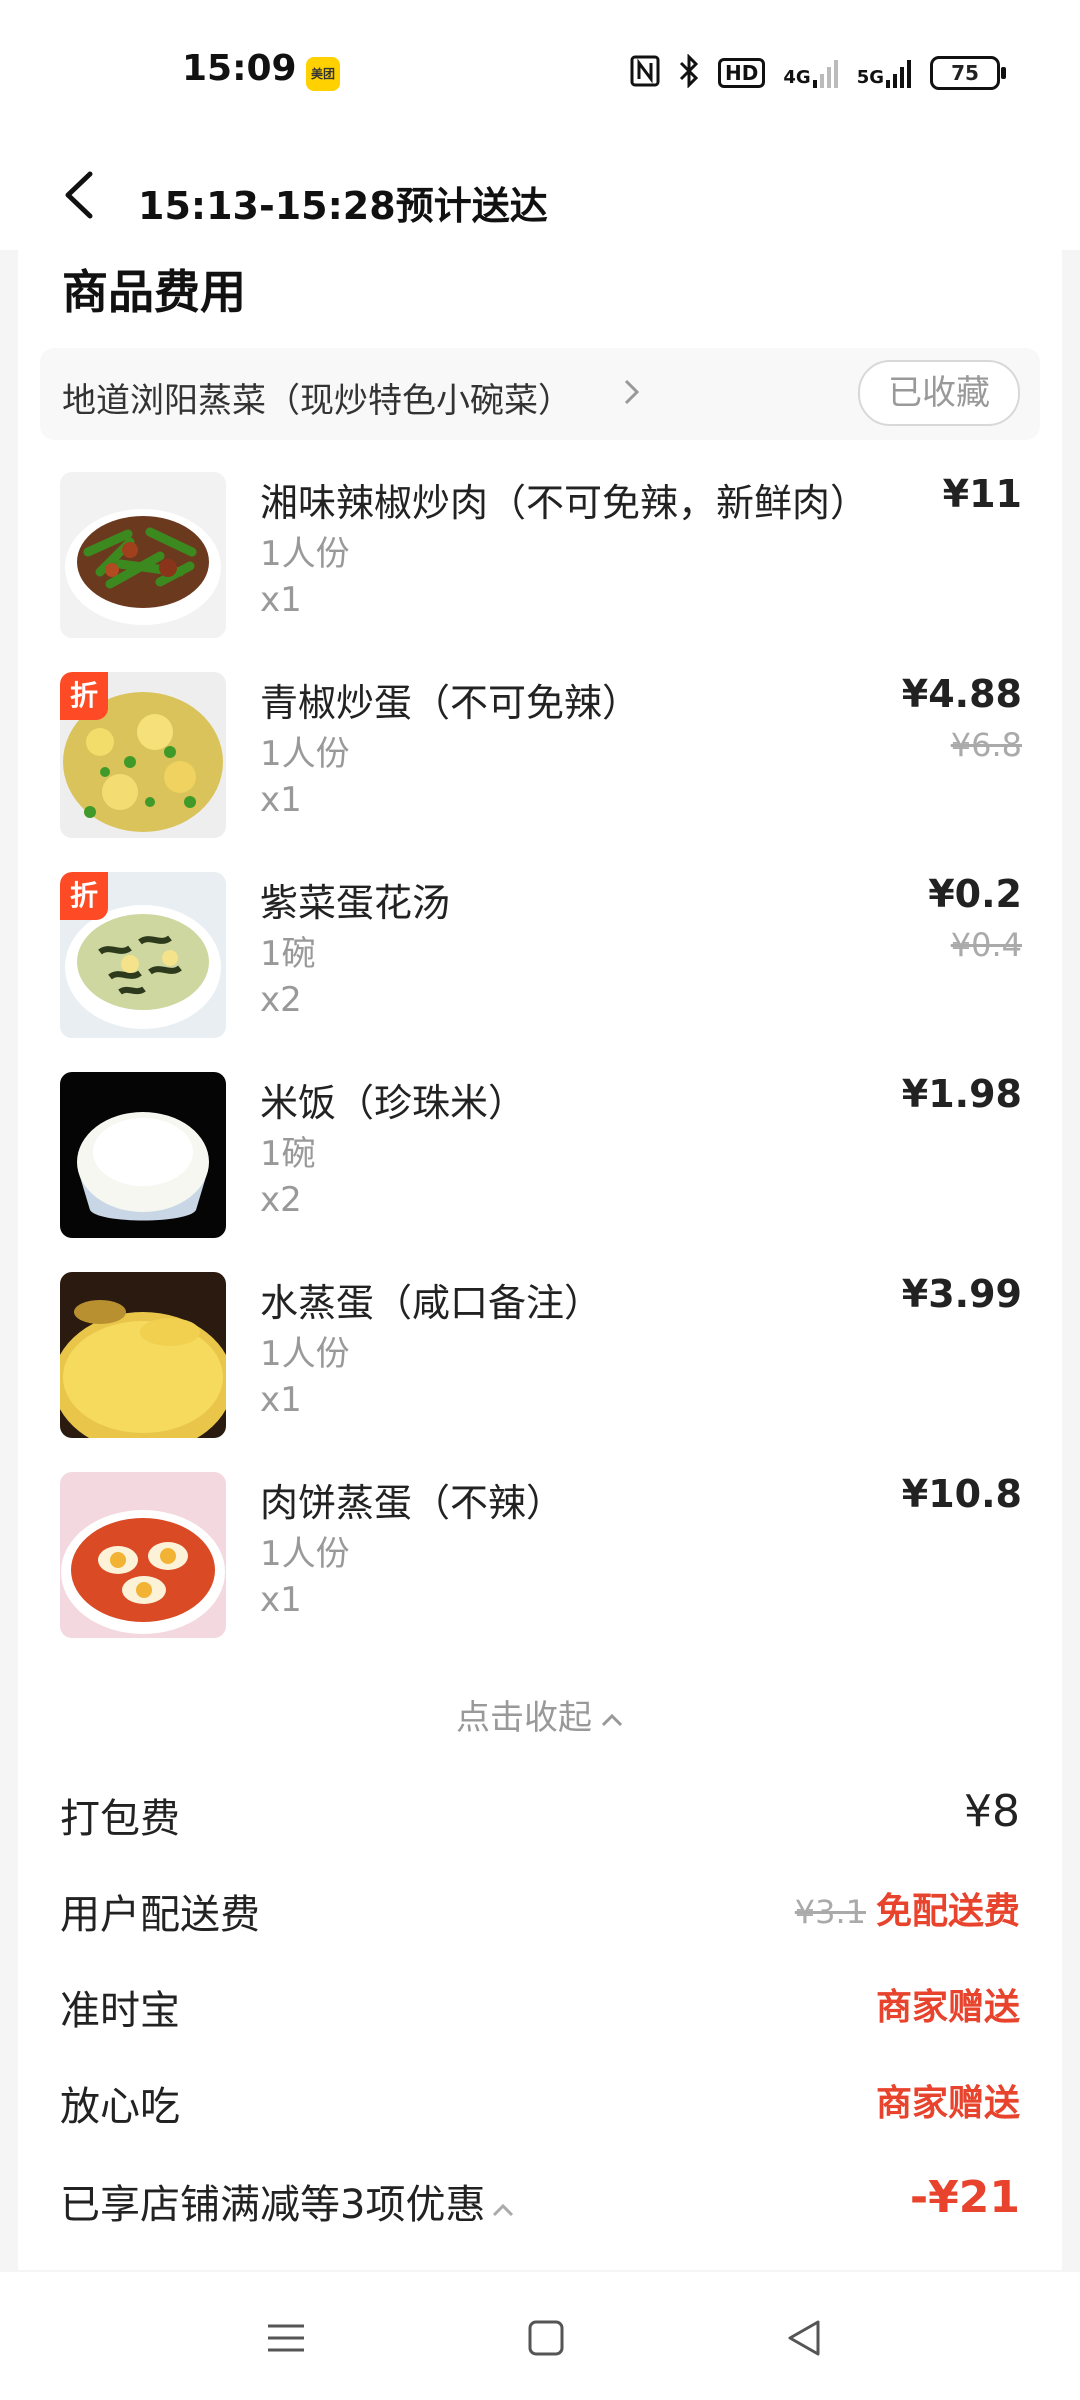 This screenshot has width=1080, height=2400. I want to click on nfc-icon, so click(645, 73).